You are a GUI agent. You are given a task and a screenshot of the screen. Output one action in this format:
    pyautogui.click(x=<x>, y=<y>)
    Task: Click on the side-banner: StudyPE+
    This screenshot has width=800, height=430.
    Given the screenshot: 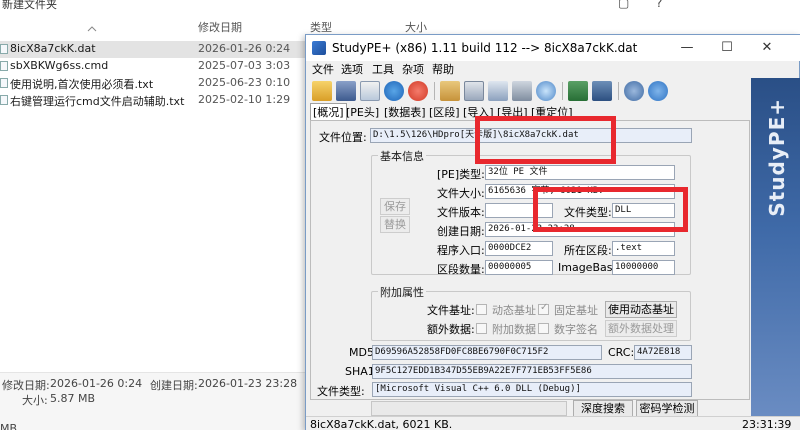 What is the action you would take?
    pyautogui.click(x=775, y=247)
    